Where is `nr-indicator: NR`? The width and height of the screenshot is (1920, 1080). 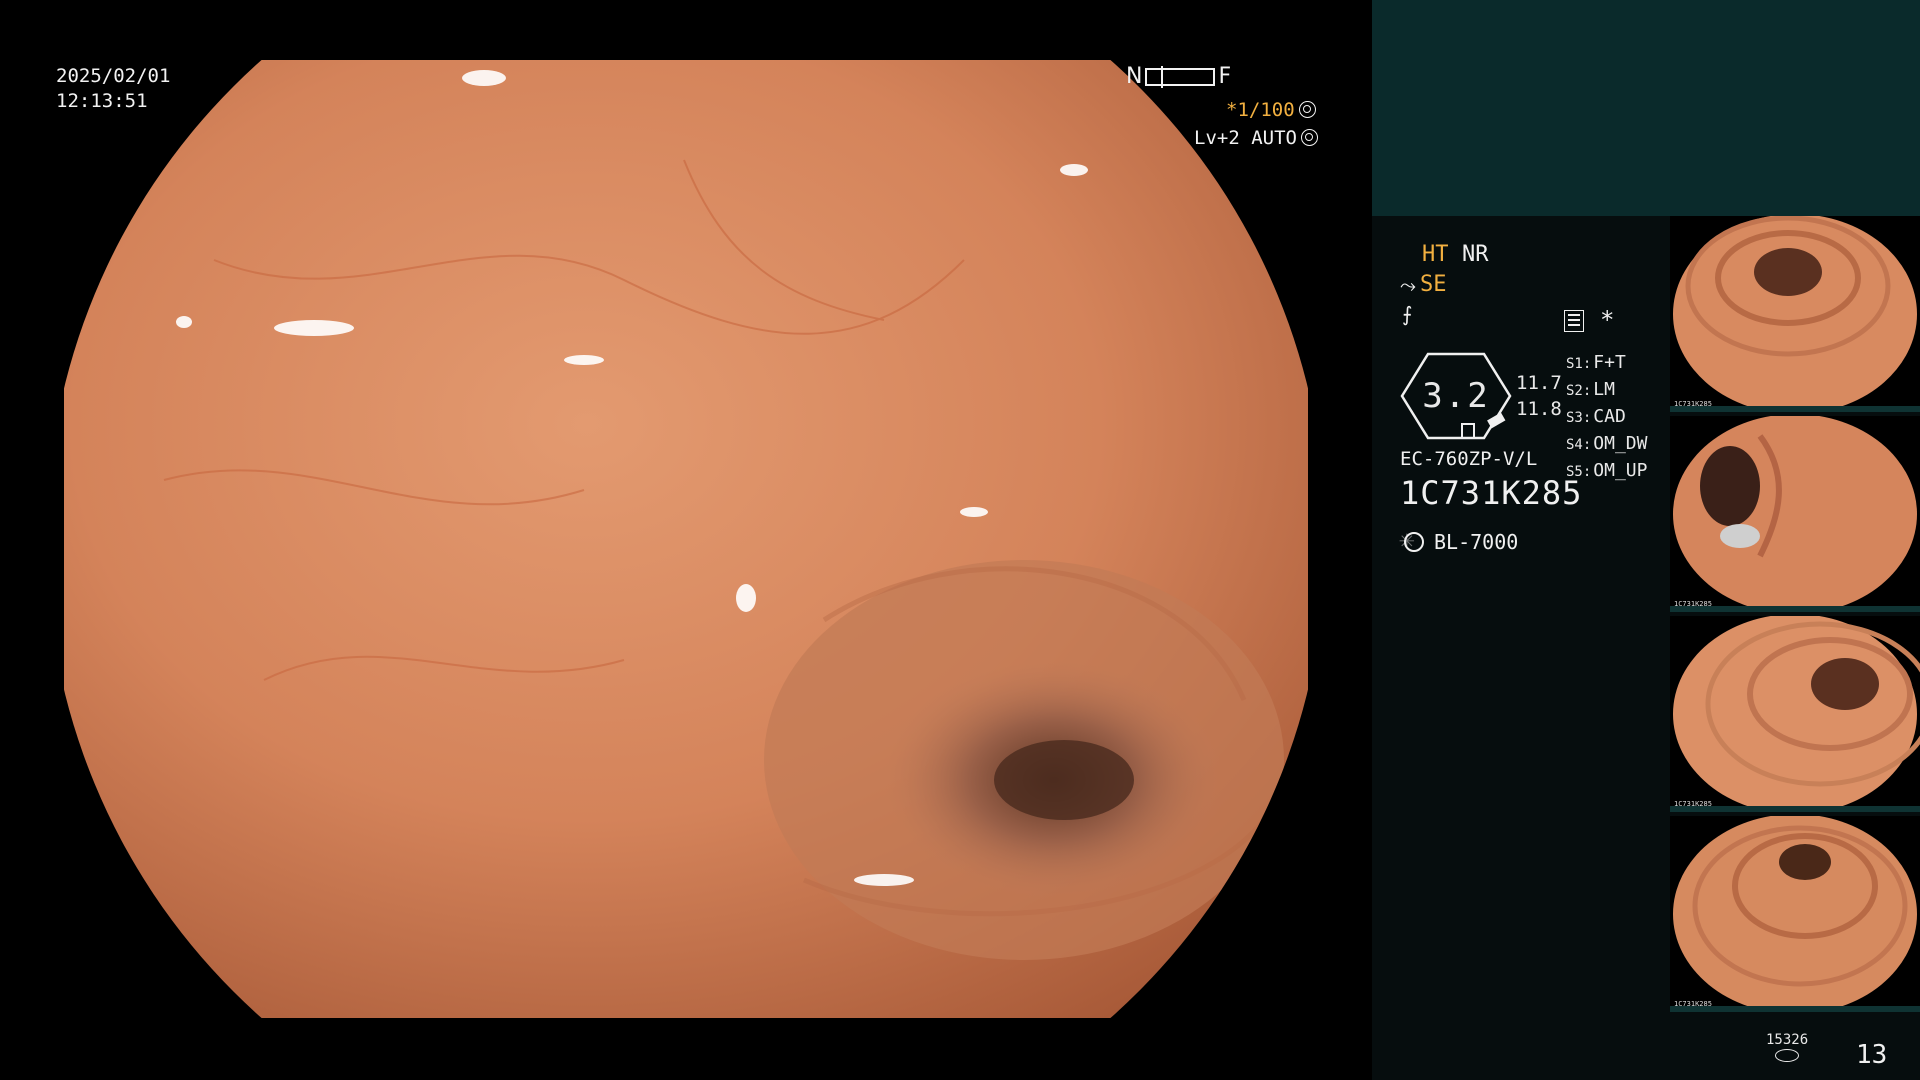 nr-indicator: NR is located at coordinates (1475, 254).